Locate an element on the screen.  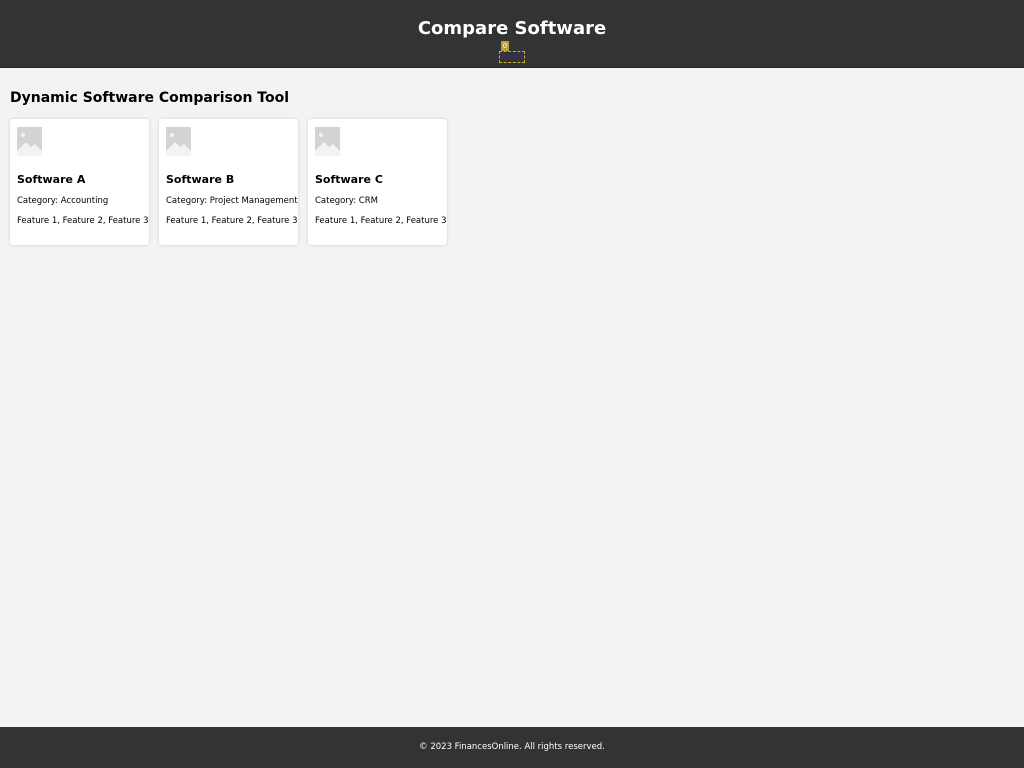
page-title: Compare Software is located at coordinates (512, 28).